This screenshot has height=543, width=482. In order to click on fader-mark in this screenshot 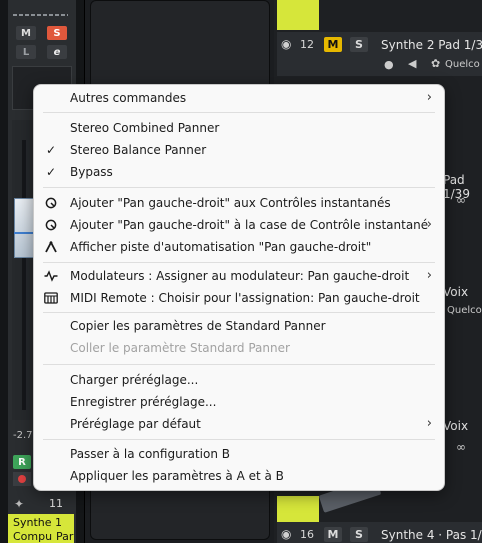, I will do `click(24, 233)`.